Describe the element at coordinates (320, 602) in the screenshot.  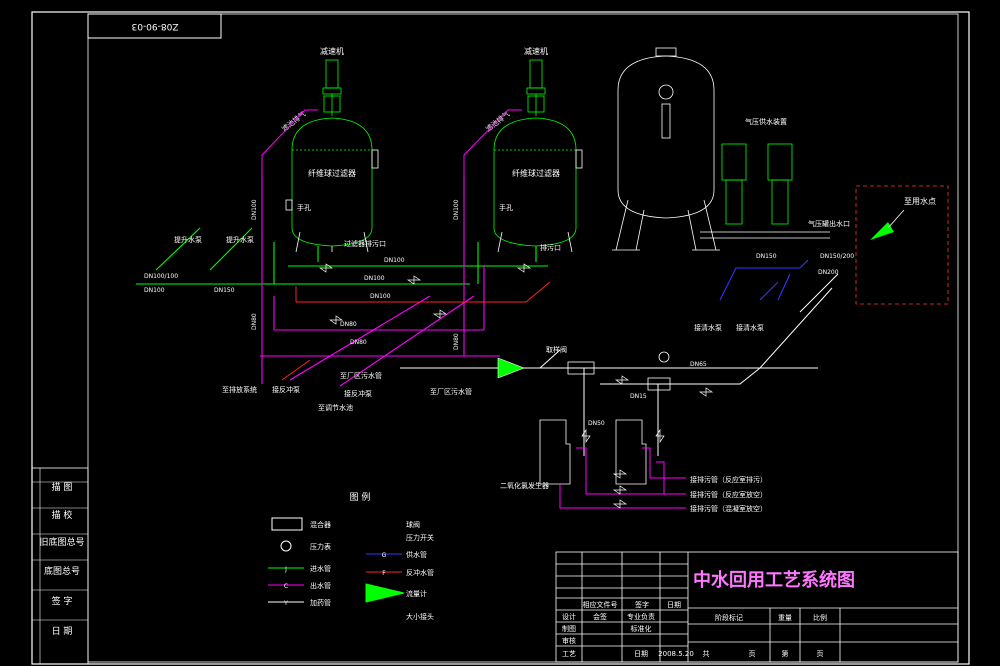
I see `legend-item: 加药管` at that location.